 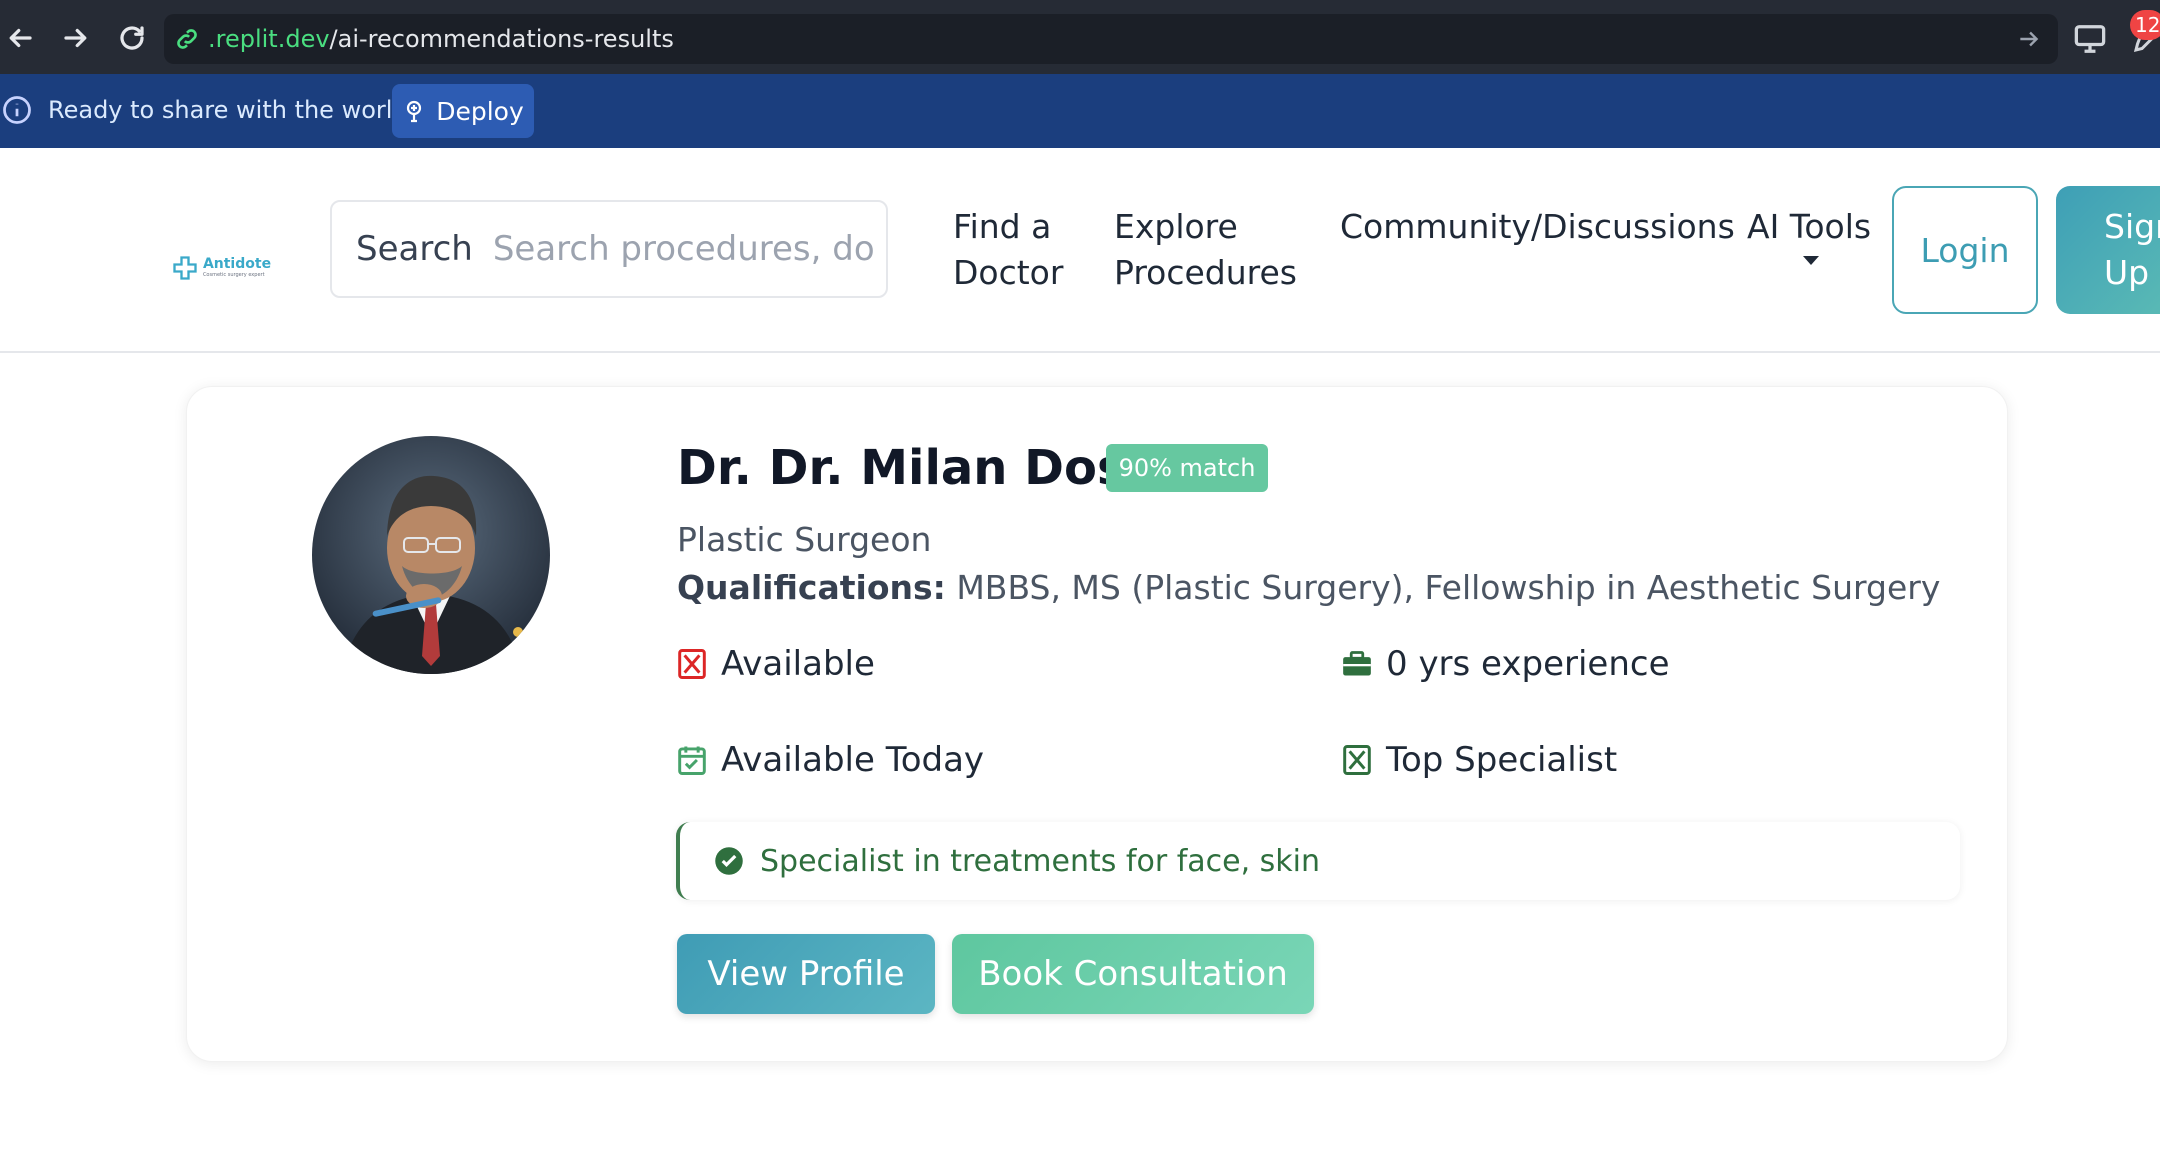 What do you see at coordinates (2108, 250) in the screenshot?
I see `signup-button: Sign Up` at bounding box center [2108, 250].